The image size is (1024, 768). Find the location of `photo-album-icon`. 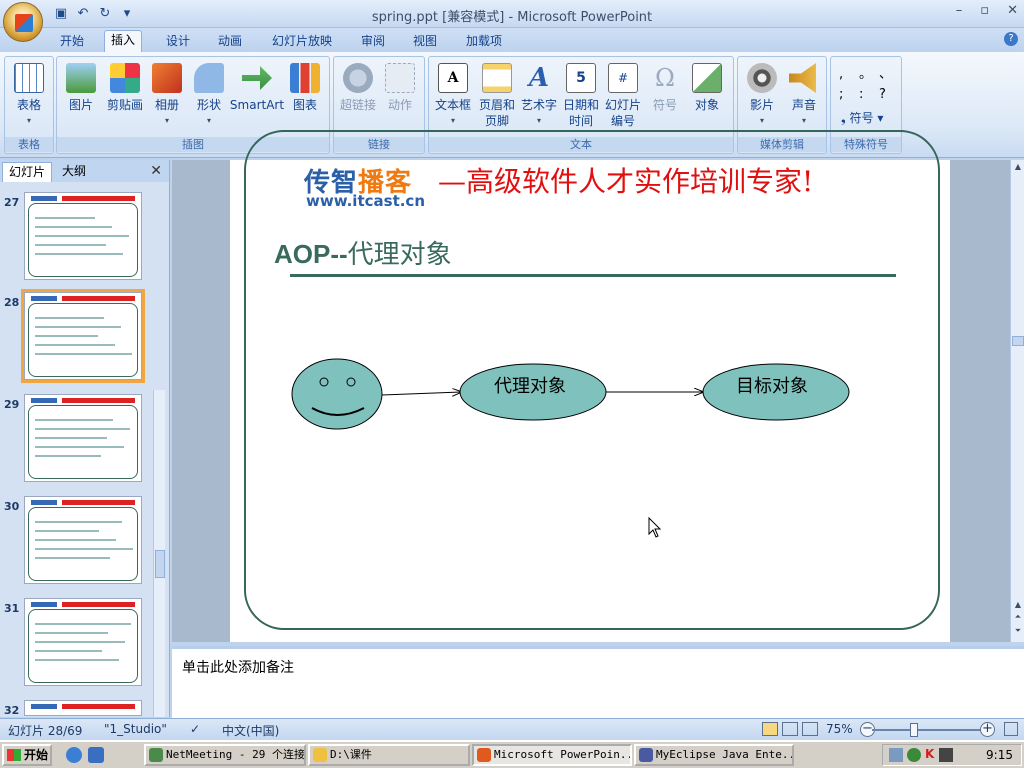

photo-album-icon is located at coordinates (167, 78).